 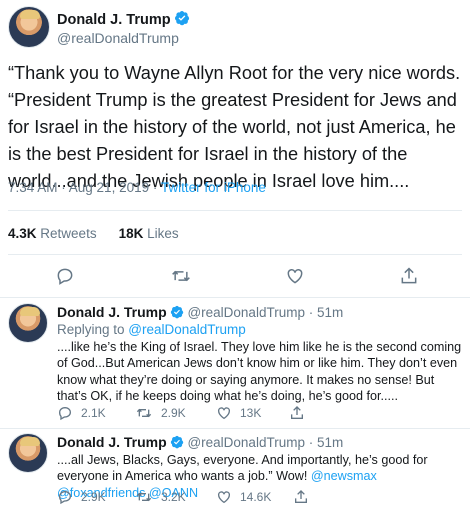 What do you see at coordinates (81, 413) in the screenshot?
I see `reply-button: 2.1K` at bounding box center [81, 413].